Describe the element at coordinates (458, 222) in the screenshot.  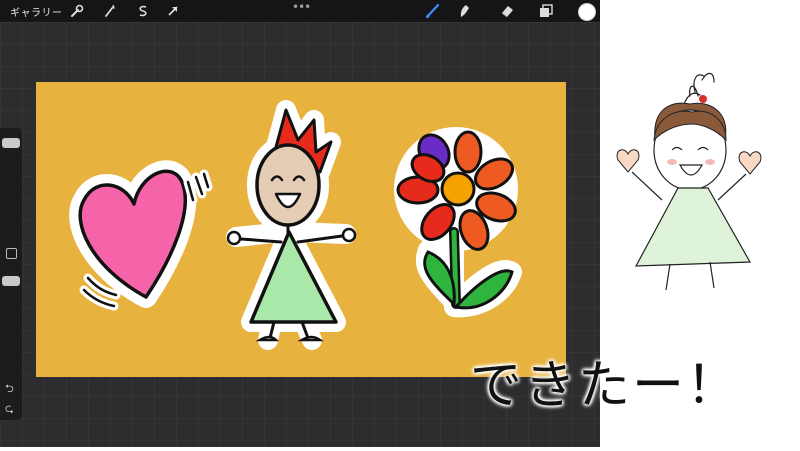
I see `flower-sticker` at that location.